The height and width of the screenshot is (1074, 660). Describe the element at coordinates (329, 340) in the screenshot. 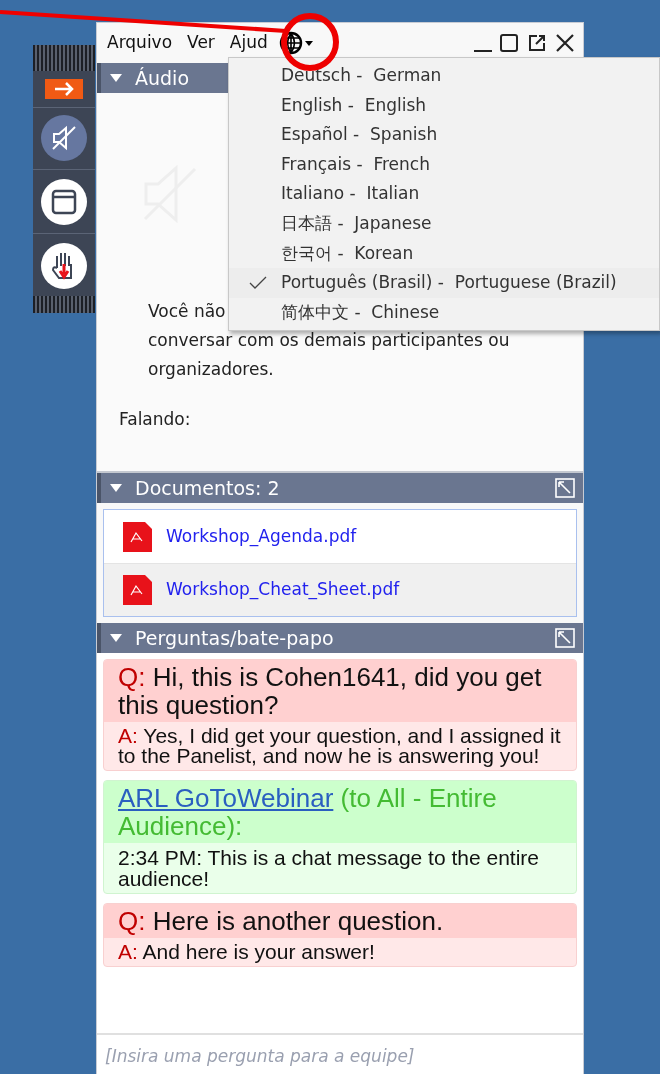

I see `audio-message-text: conversar com os demais participantes ou` at that location.